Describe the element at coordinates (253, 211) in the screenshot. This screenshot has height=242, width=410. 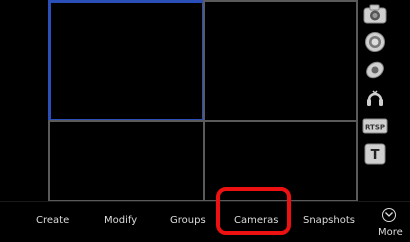
I see `cameras-highlight-box` at that location.